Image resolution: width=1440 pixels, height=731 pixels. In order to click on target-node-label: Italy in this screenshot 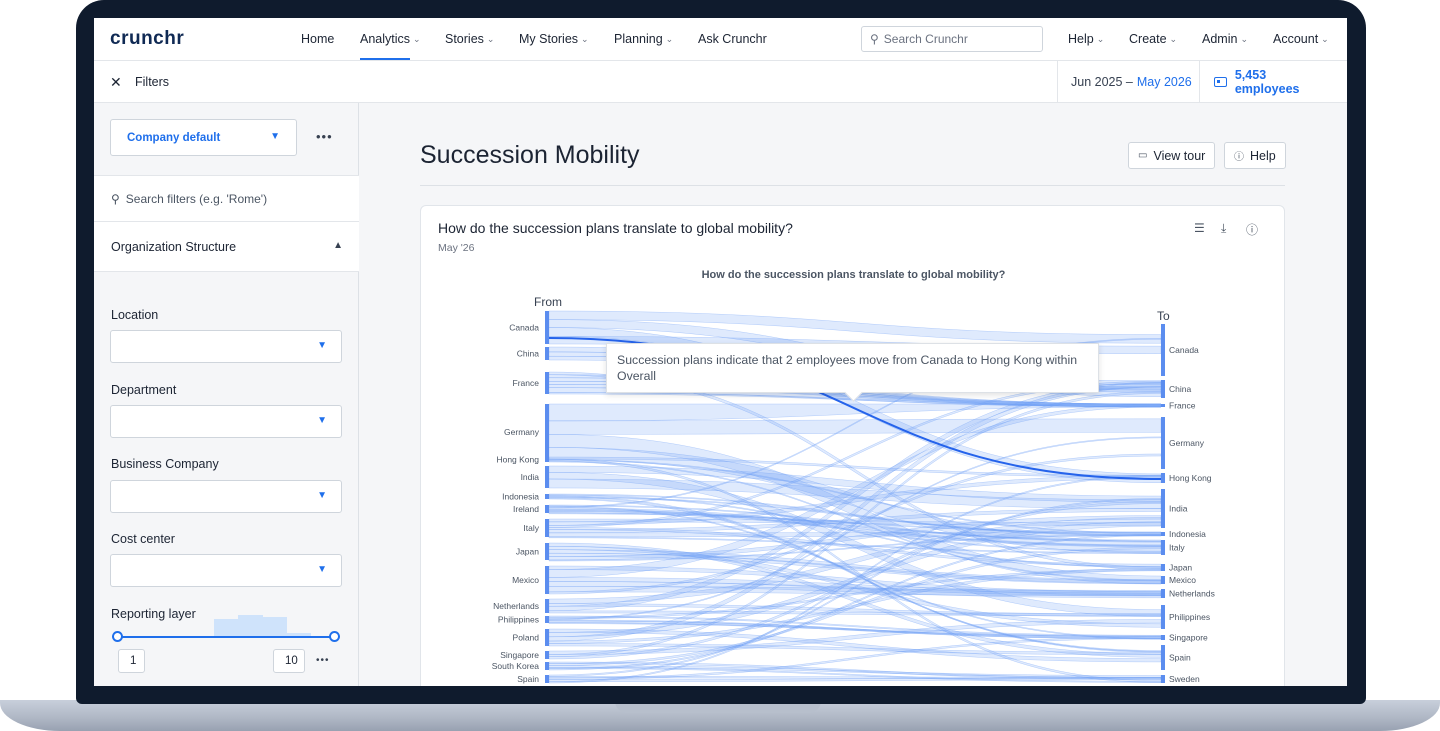, I will do `click(1177, 548)`.